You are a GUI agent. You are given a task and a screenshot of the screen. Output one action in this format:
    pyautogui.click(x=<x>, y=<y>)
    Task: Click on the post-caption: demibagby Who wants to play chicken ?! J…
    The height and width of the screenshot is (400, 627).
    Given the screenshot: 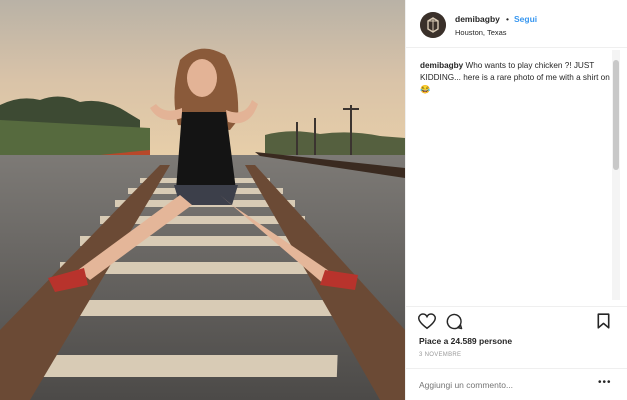 What is the action you would take?
    pyautogui.click(x=515, y=78)
    